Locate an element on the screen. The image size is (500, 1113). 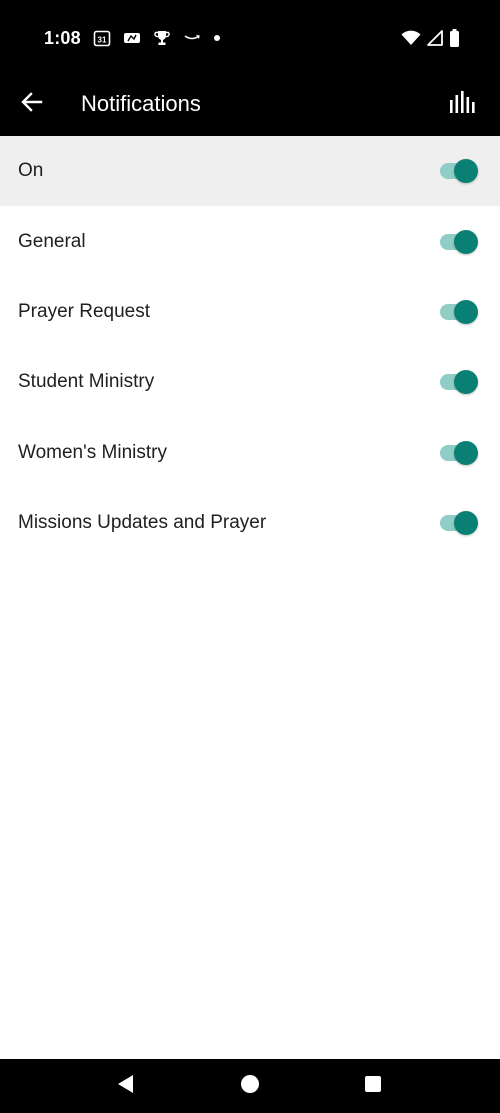
toggle-switch-womens-ministry is located at coordinates (459, 452).